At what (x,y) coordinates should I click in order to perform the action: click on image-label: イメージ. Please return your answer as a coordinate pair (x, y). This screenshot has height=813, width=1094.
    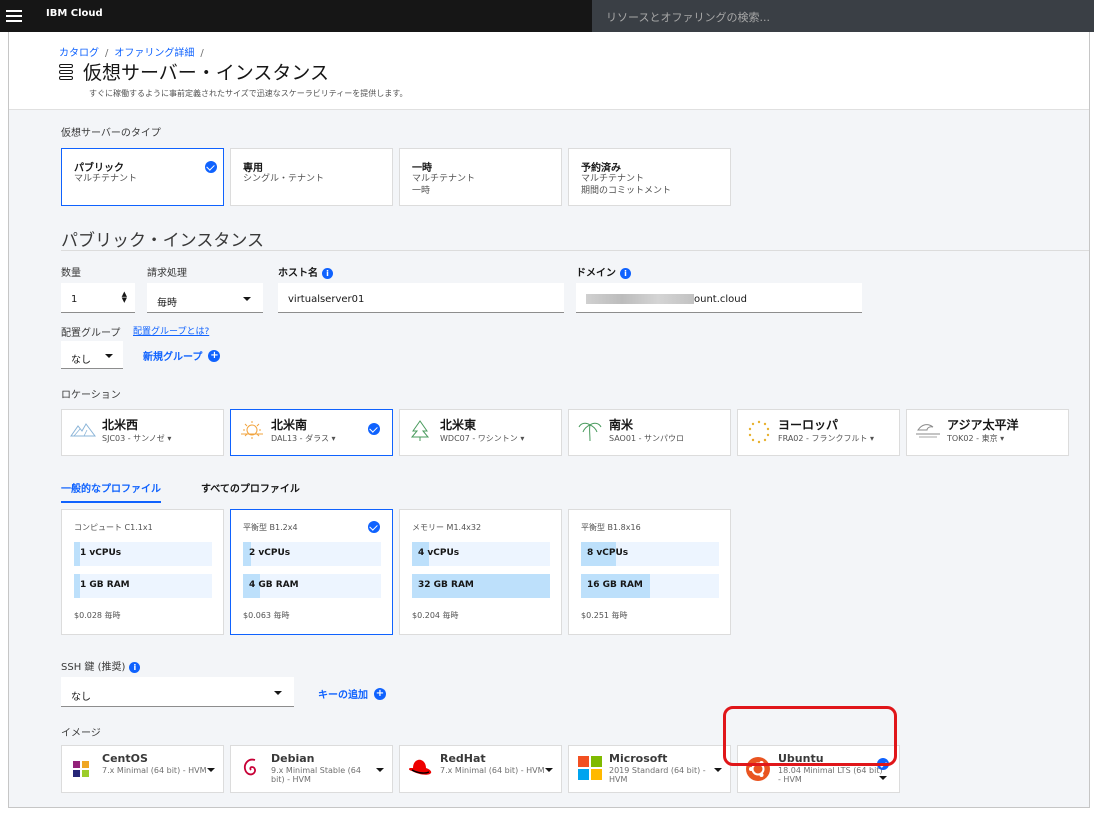
    Looking at the image, I should click on (81, 733).